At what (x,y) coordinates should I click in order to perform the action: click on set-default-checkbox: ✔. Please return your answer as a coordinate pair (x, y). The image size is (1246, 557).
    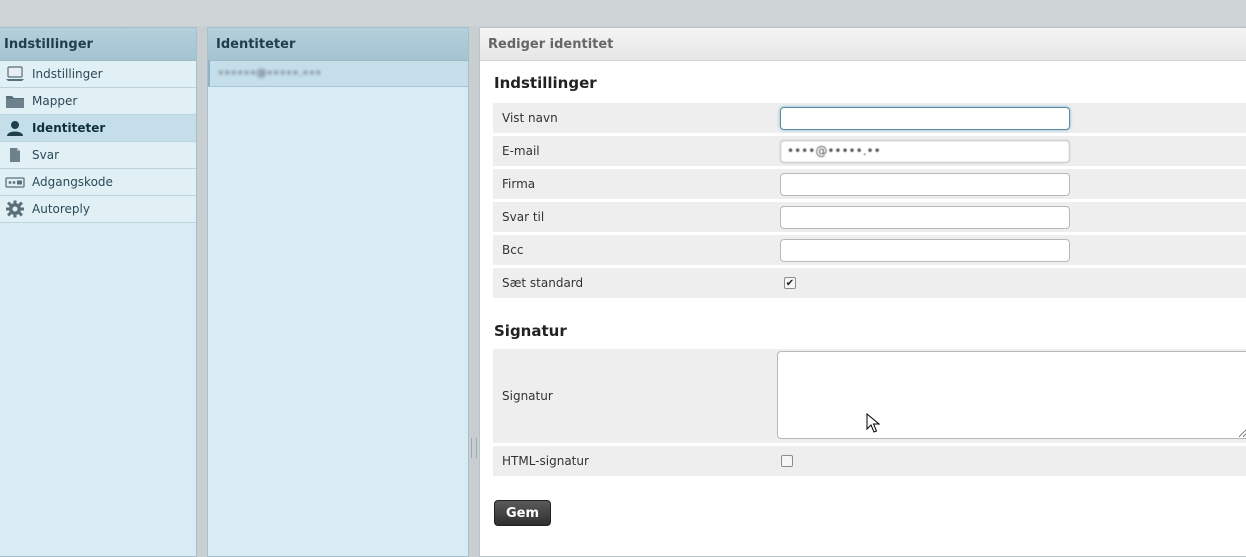
    Looking at the image, I should click on (790, 283).